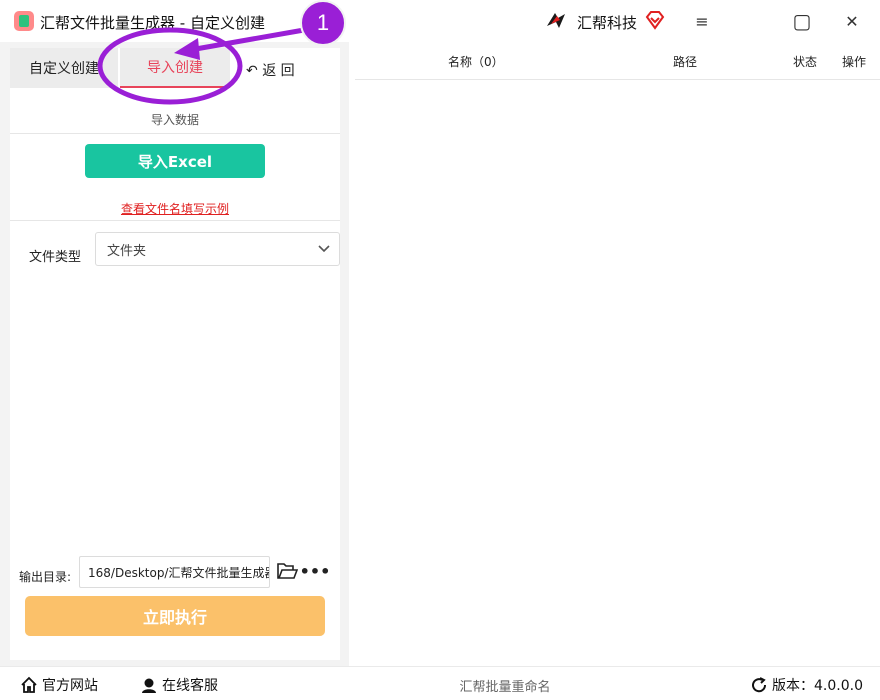 The width and height of the screenshot is (880, 700). Describe the element at coordinates (702, 21) in the screenshot. I see `menu-icon: ≡` at that location.